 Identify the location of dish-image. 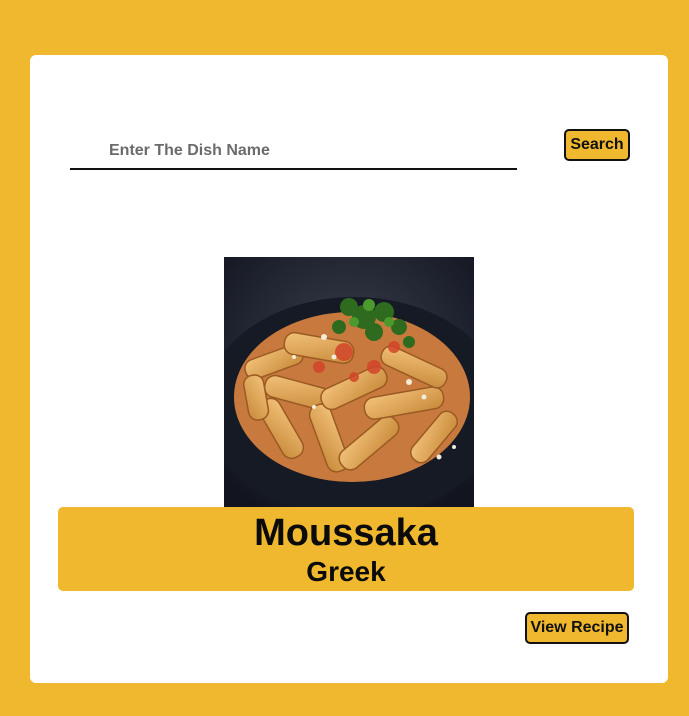
(349, 382).